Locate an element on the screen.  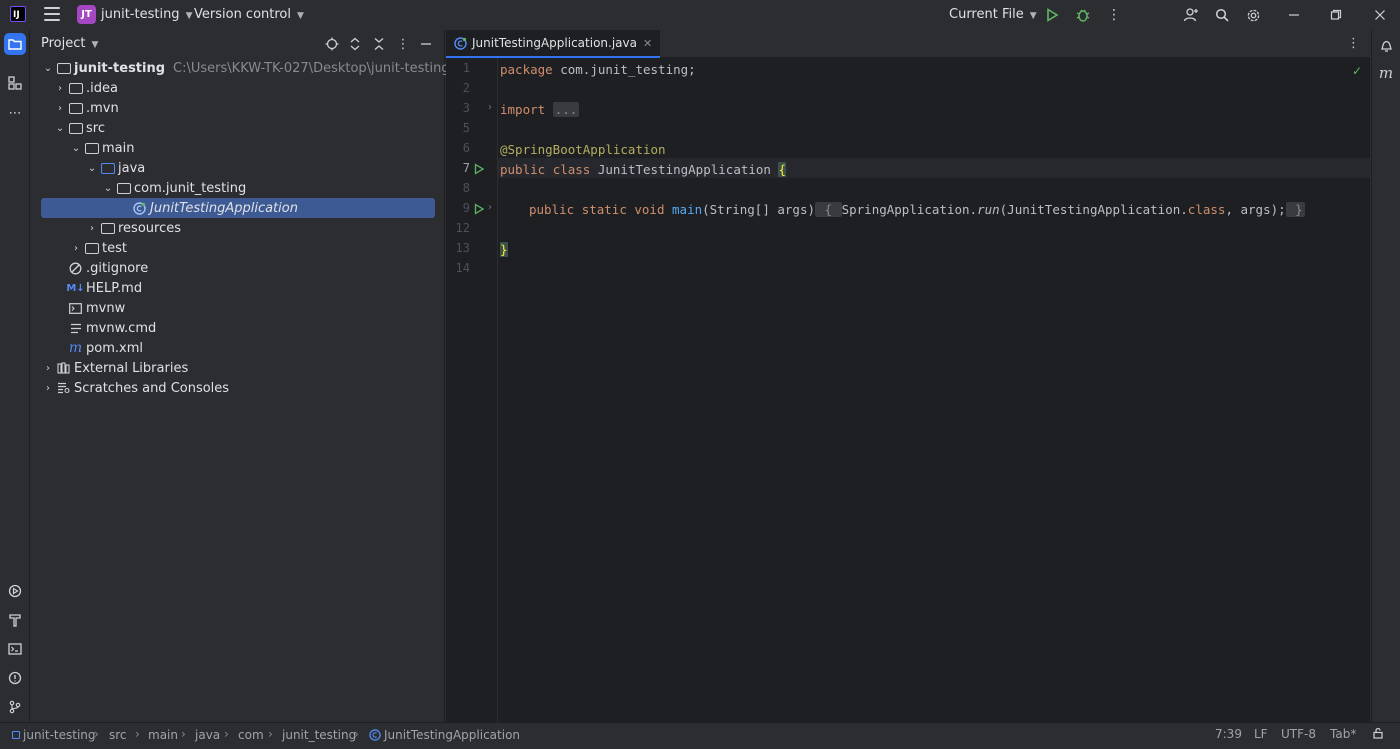
editor-gutter: 1 2 3 5 6 7 8 9 12 13 14 › › is located at coordinates (472, 390).